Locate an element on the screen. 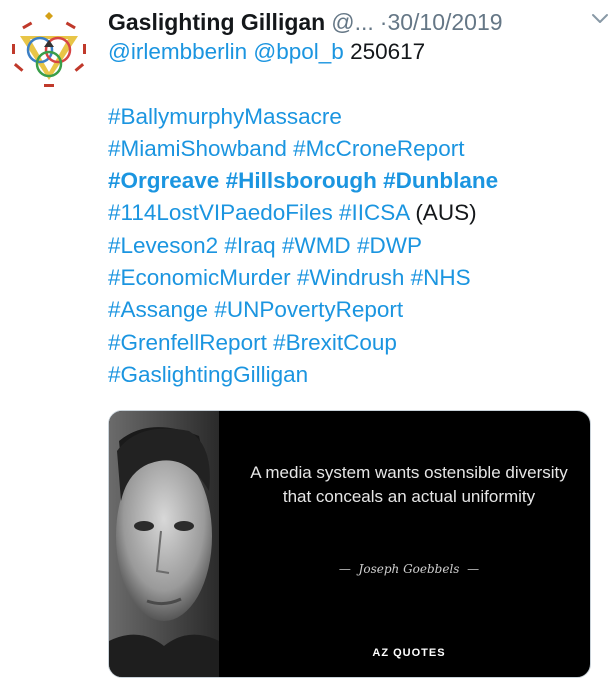 The width and height of the screenshot is (616, 687). hashtag-link: #WMD is located at coordinates (316, 245).